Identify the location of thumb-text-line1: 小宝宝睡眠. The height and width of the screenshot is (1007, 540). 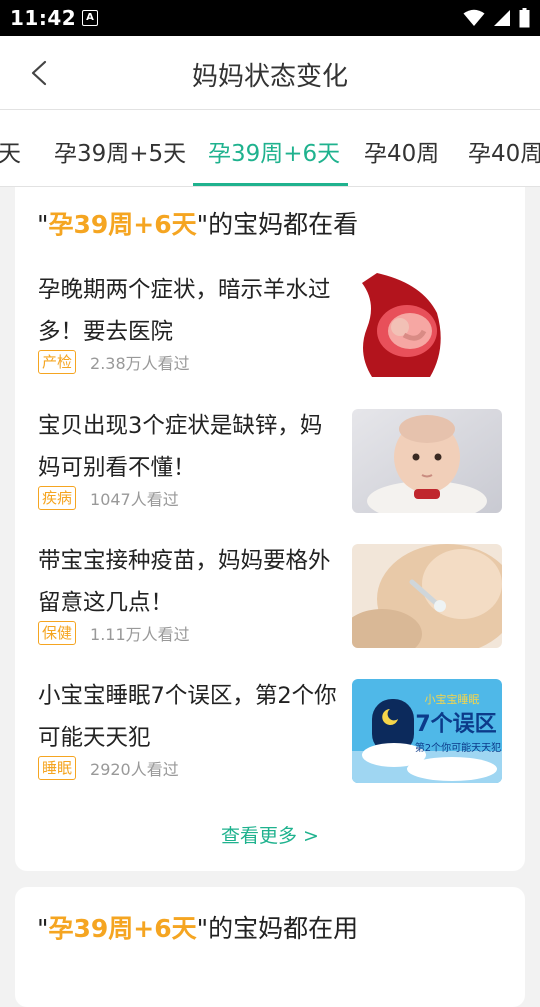
(452, 699).